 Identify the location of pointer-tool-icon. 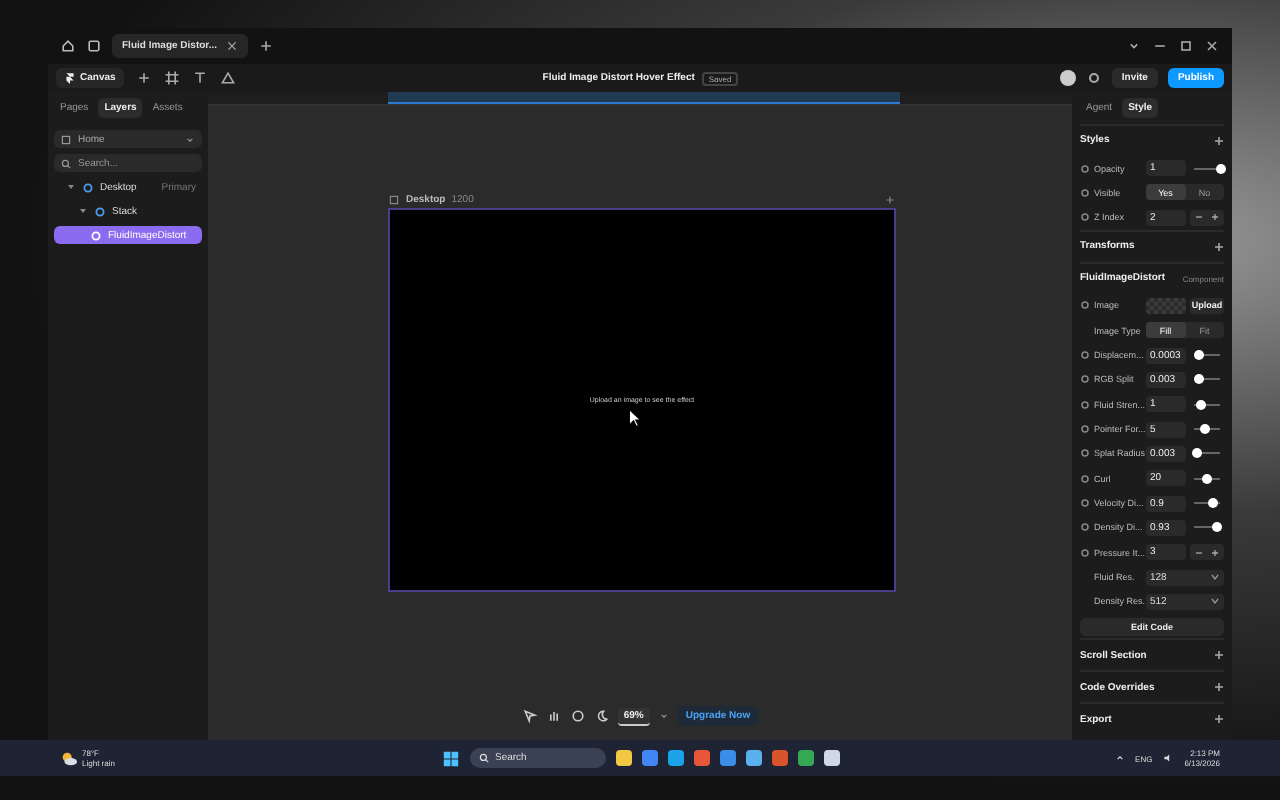
(529, 716).